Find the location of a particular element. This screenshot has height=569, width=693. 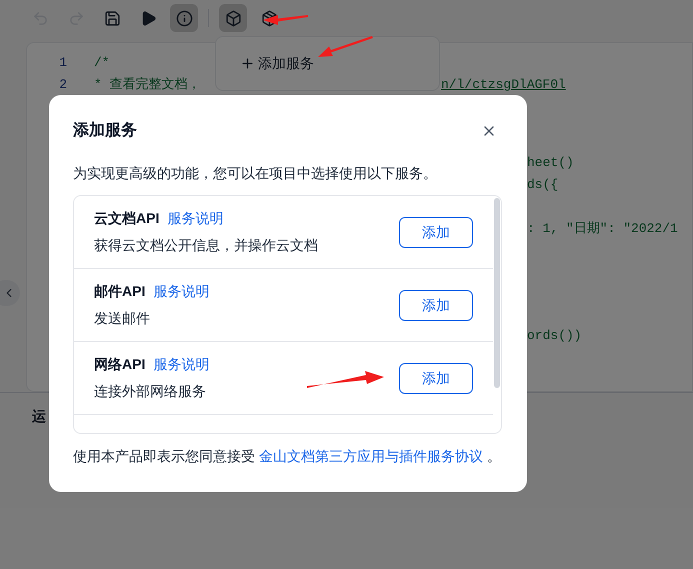

info-icon is located at coordinates (184, 18).